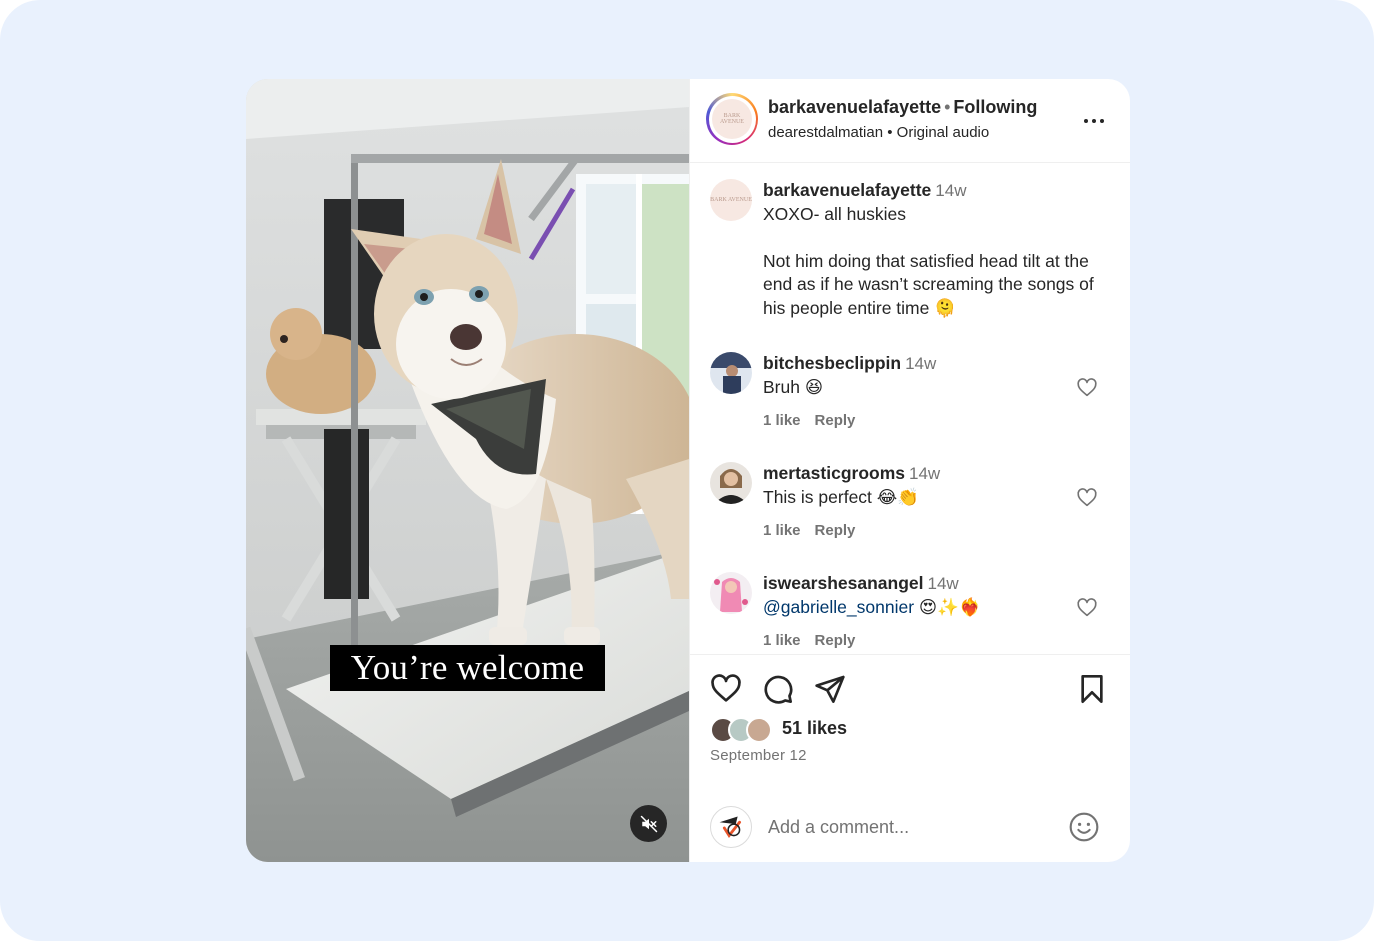 This screenshot has height=941, width=1374. What do you see at coordinates (847, 190) in the screenshot?
I see `caption-username: barkavenuelafayette` at bounding box center [847, 190].